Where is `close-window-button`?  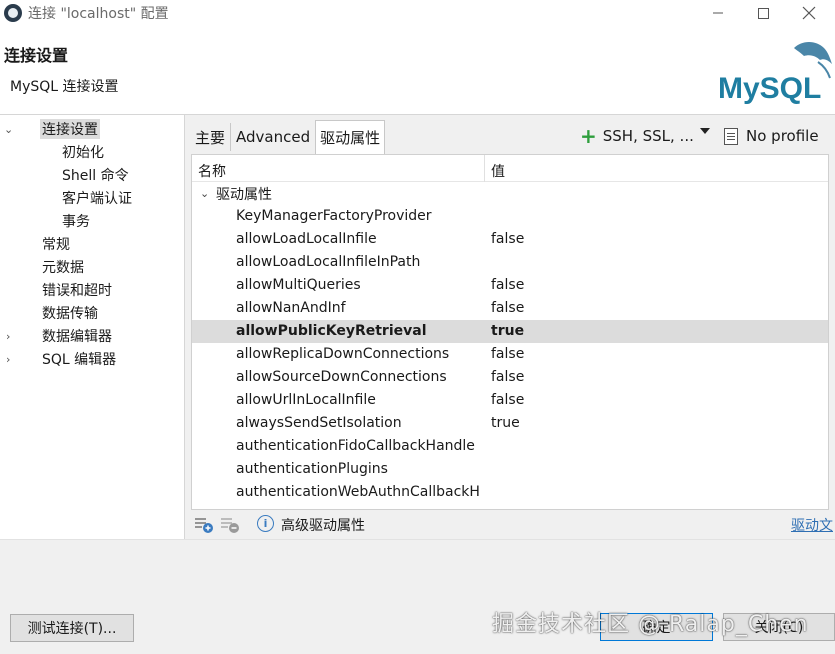 close-window-button is located at coordinates (809, 13).